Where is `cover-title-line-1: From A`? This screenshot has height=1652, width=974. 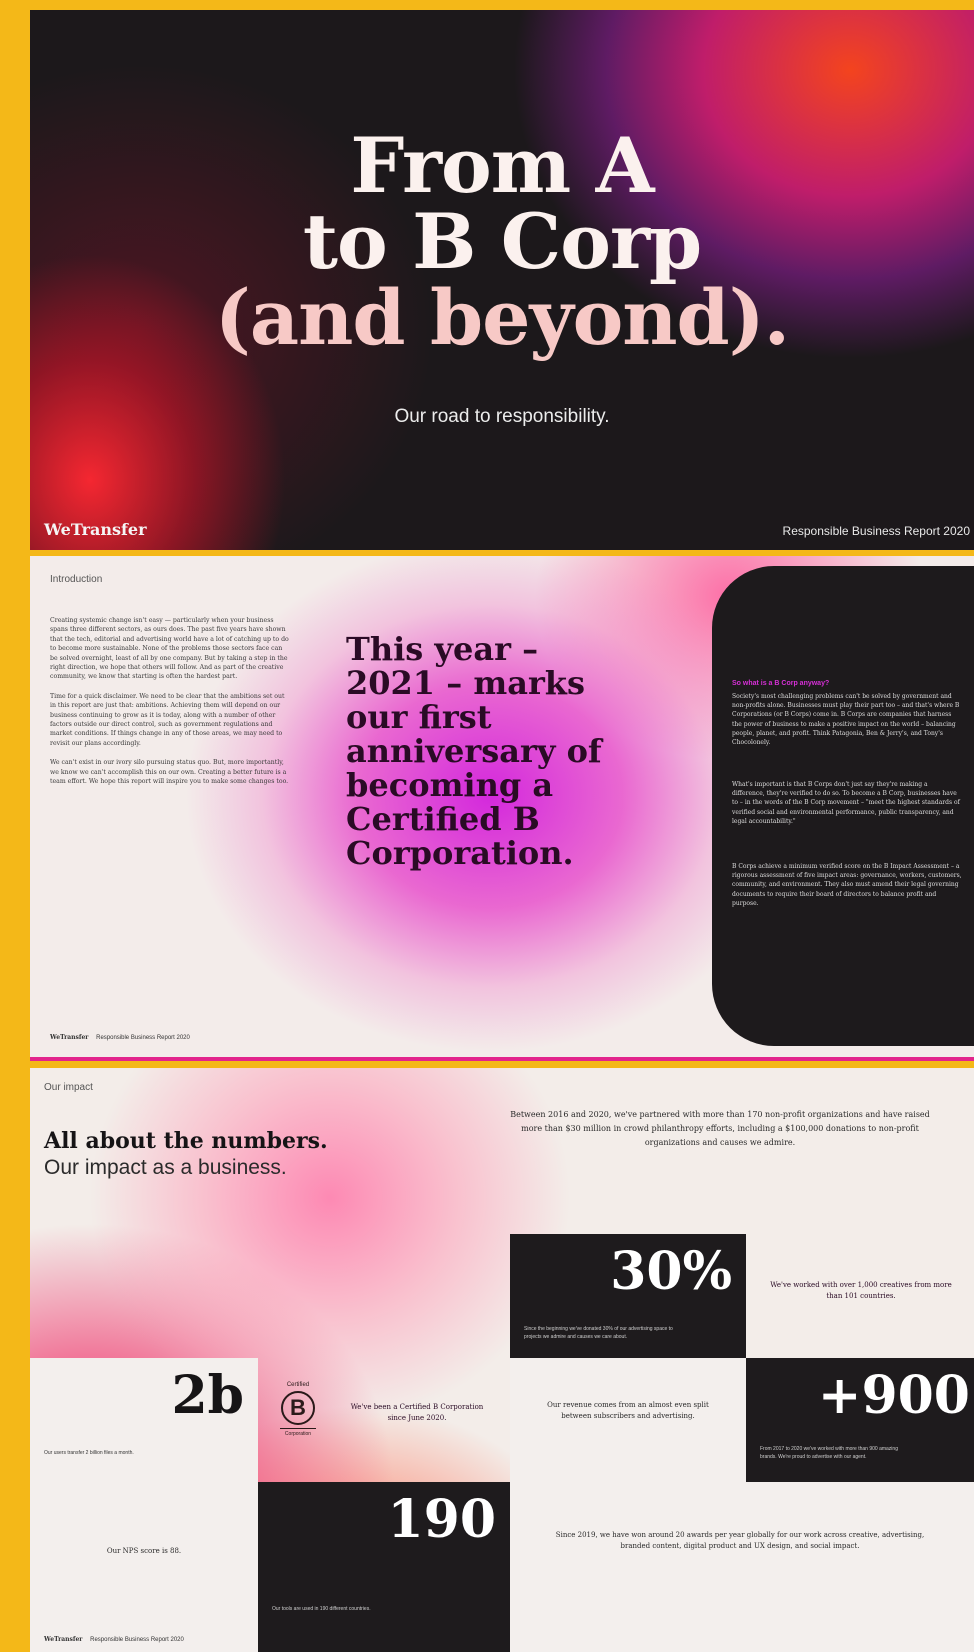 cover-title-line-1: From A is located at coordinates (502, 165).